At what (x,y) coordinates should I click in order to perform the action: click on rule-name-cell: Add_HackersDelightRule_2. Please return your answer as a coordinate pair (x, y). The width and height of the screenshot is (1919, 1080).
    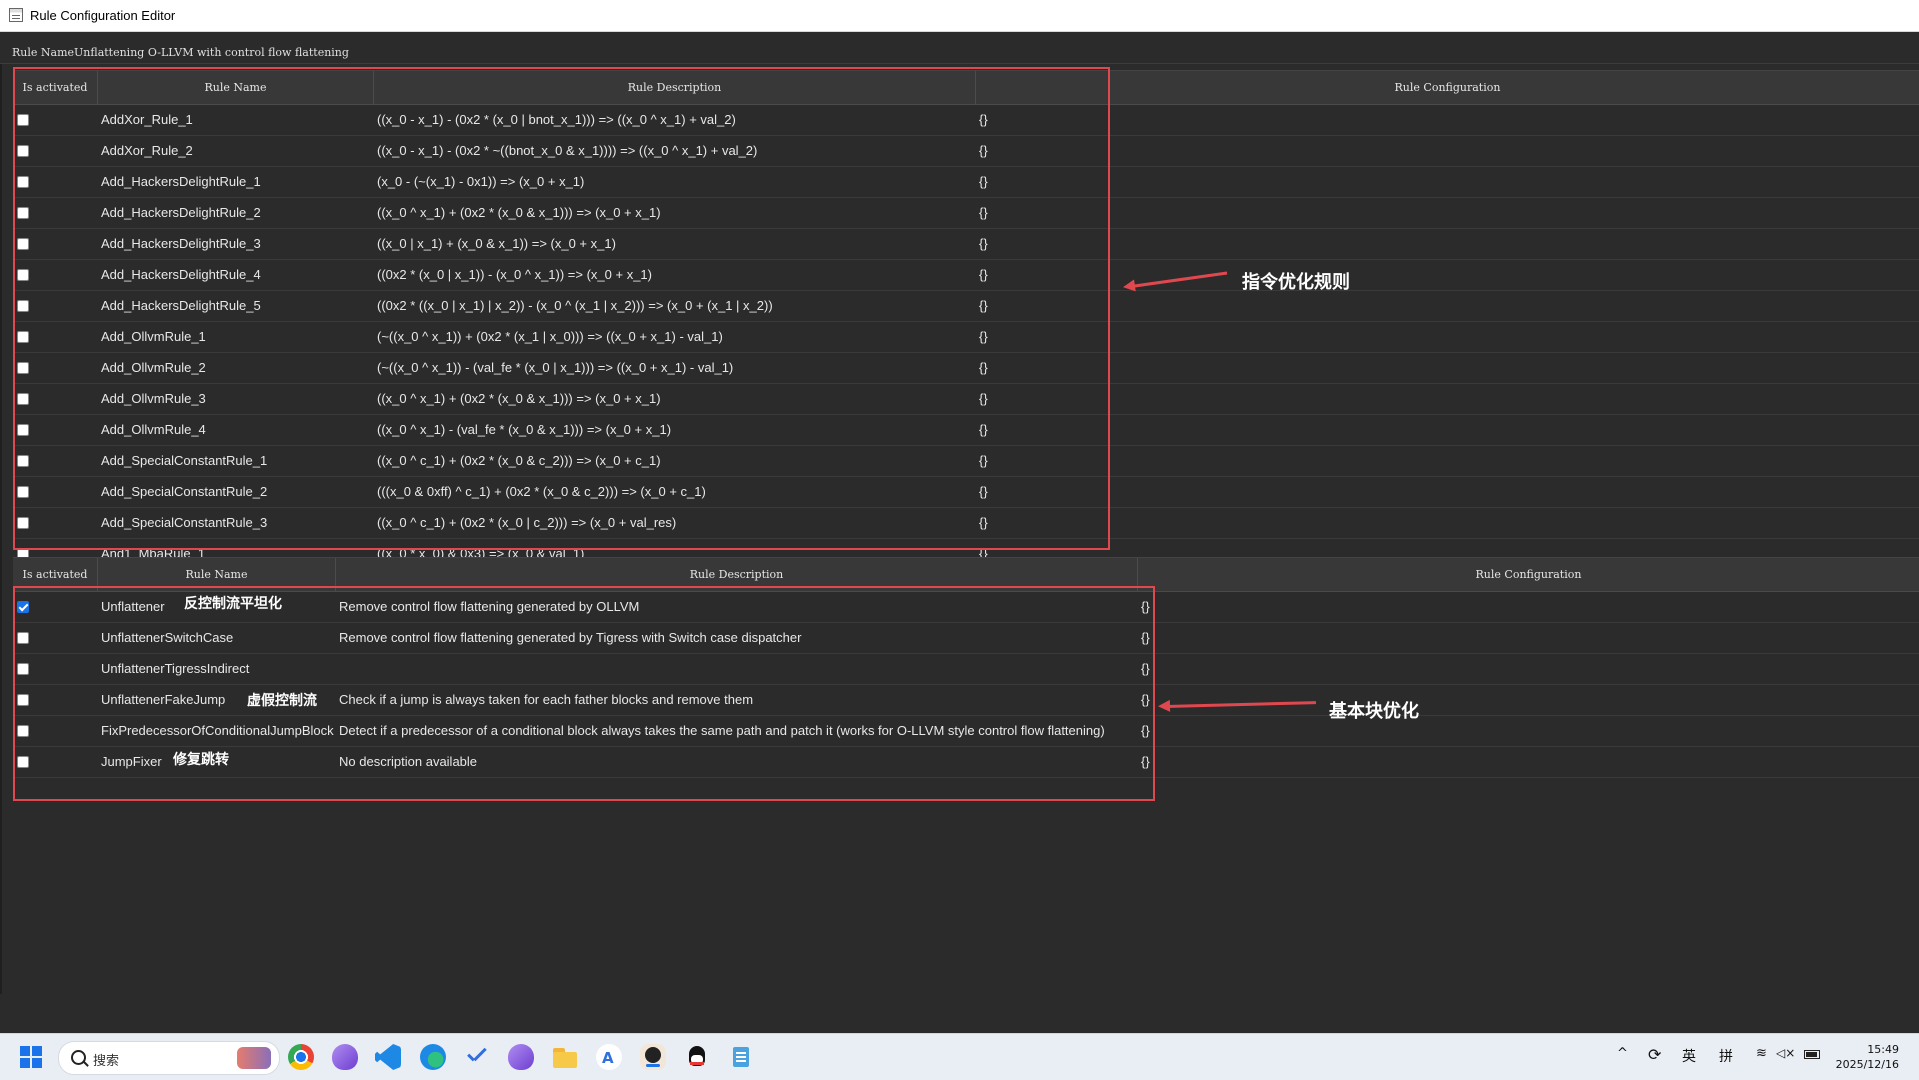
    Looking at the image, I should click on (236, 213).